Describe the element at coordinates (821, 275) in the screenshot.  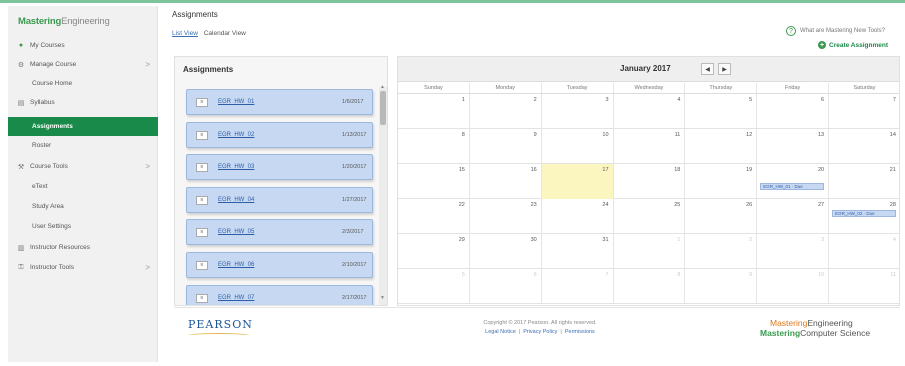
I see `day-number: 10` at that location.